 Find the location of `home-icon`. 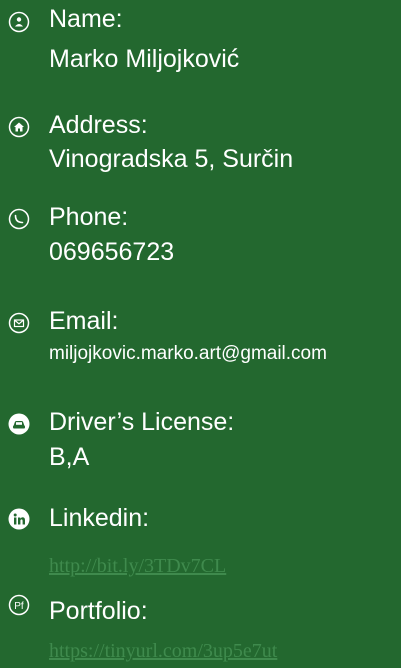

home-icon is located at coordinates (19, 127).